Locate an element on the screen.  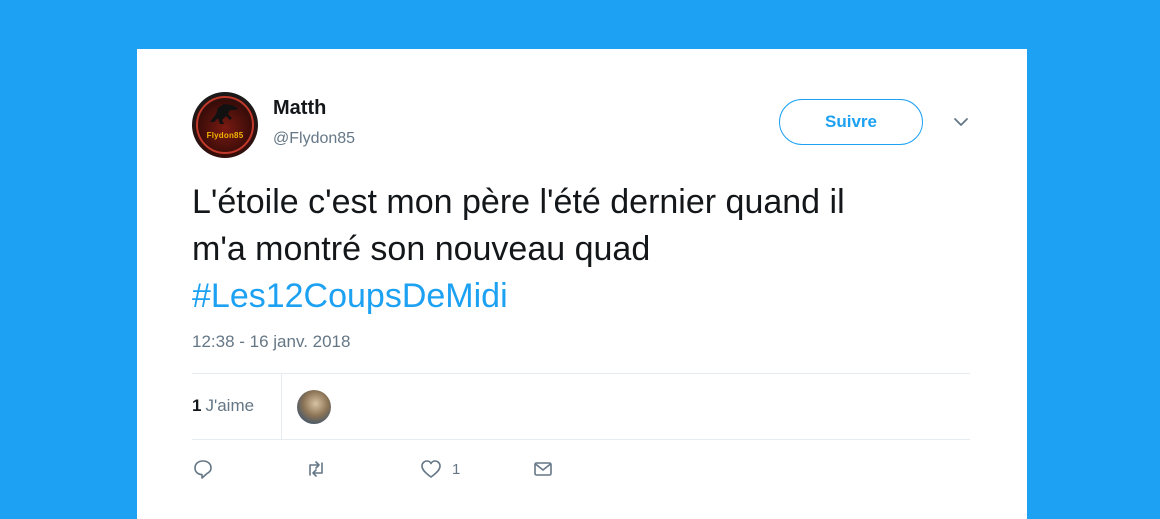
action-bar: 1 is located at coordinates (392, 469).